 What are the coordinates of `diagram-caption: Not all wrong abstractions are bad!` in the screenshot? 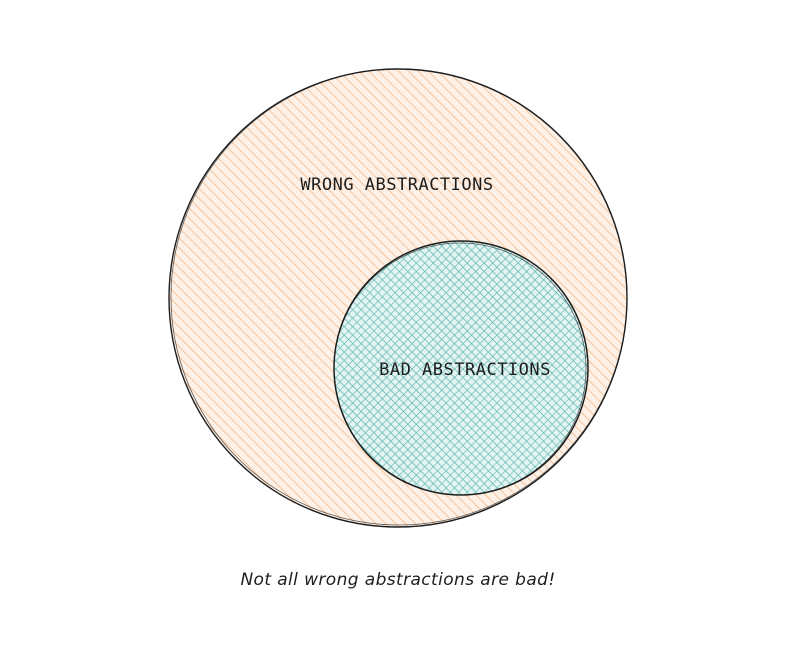 It's located at (397, 580).